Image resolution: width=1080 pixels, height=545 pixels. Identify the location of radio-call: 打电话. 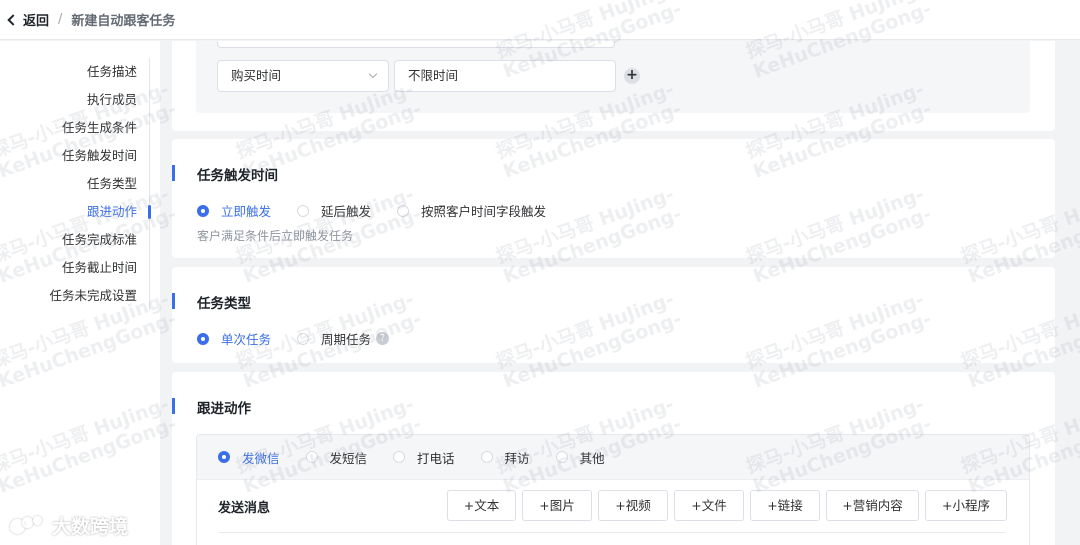
(424, 457).